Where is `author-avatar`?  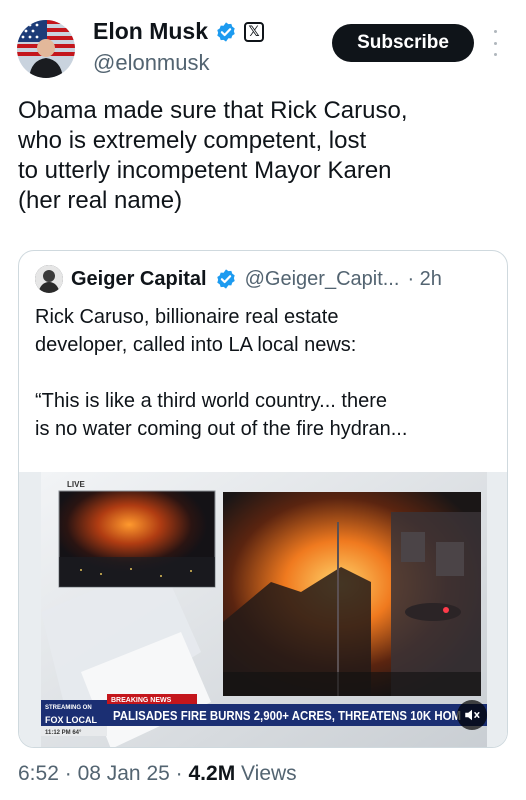
author-avatar is located at coordinates (46, 49).